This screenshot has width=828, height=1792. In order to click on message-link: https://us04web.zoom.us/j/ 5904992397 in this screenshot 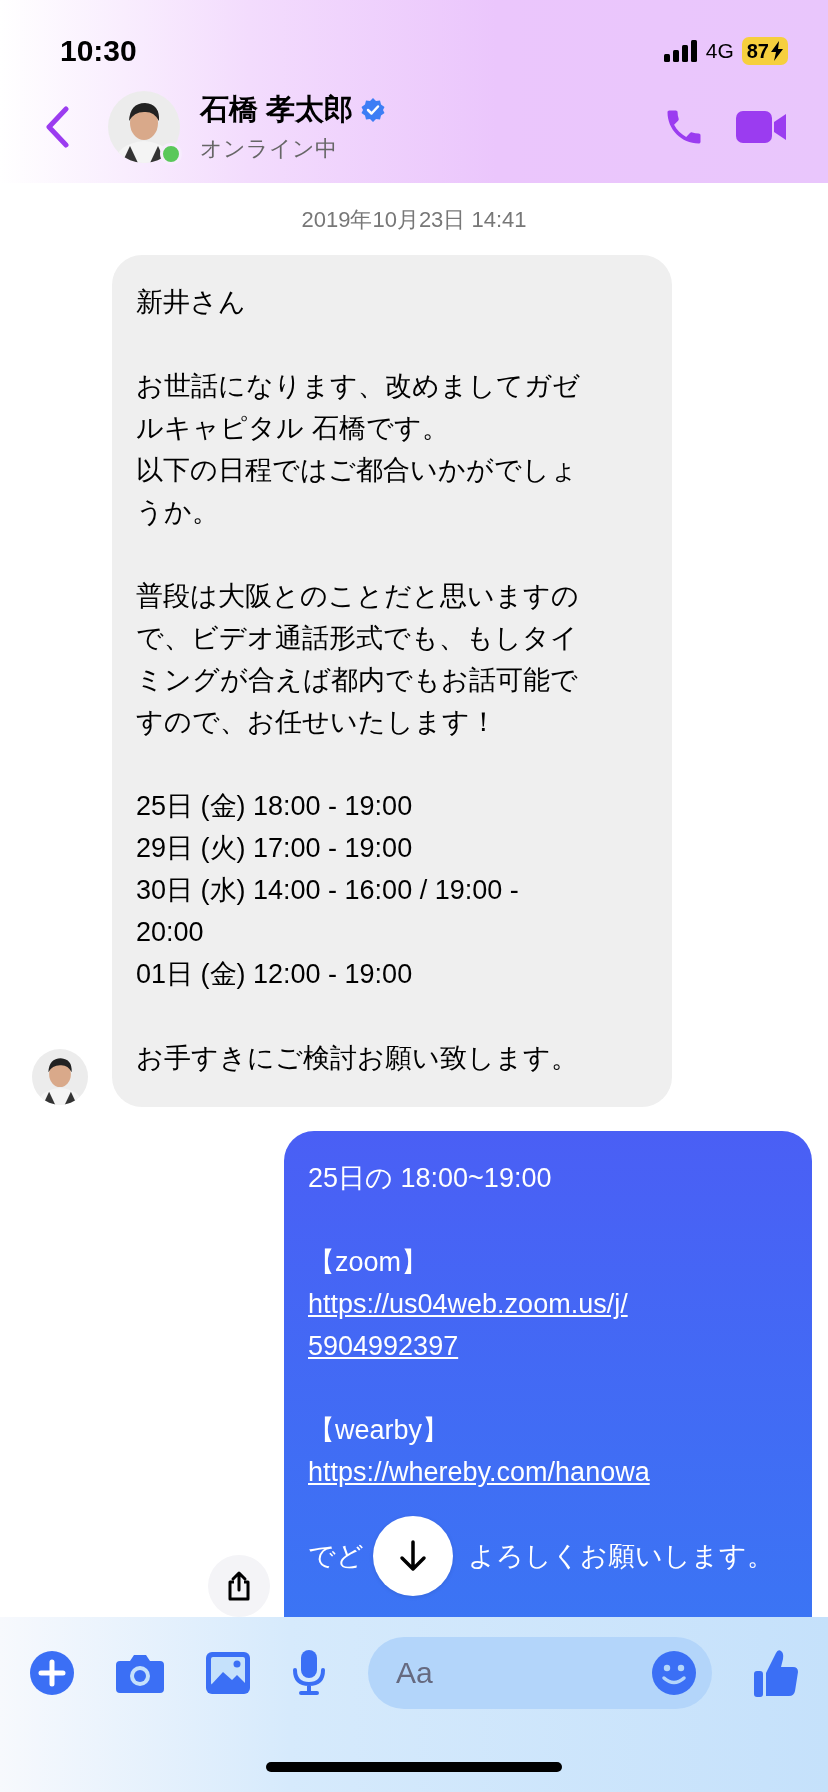, I will do `click(548, 1325)`.